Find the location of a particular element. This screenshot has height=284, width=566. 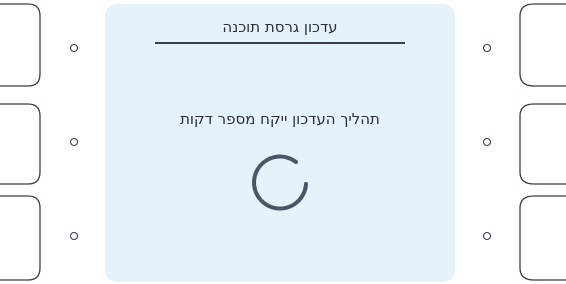

title-divider is located at coordinates (280, 43).